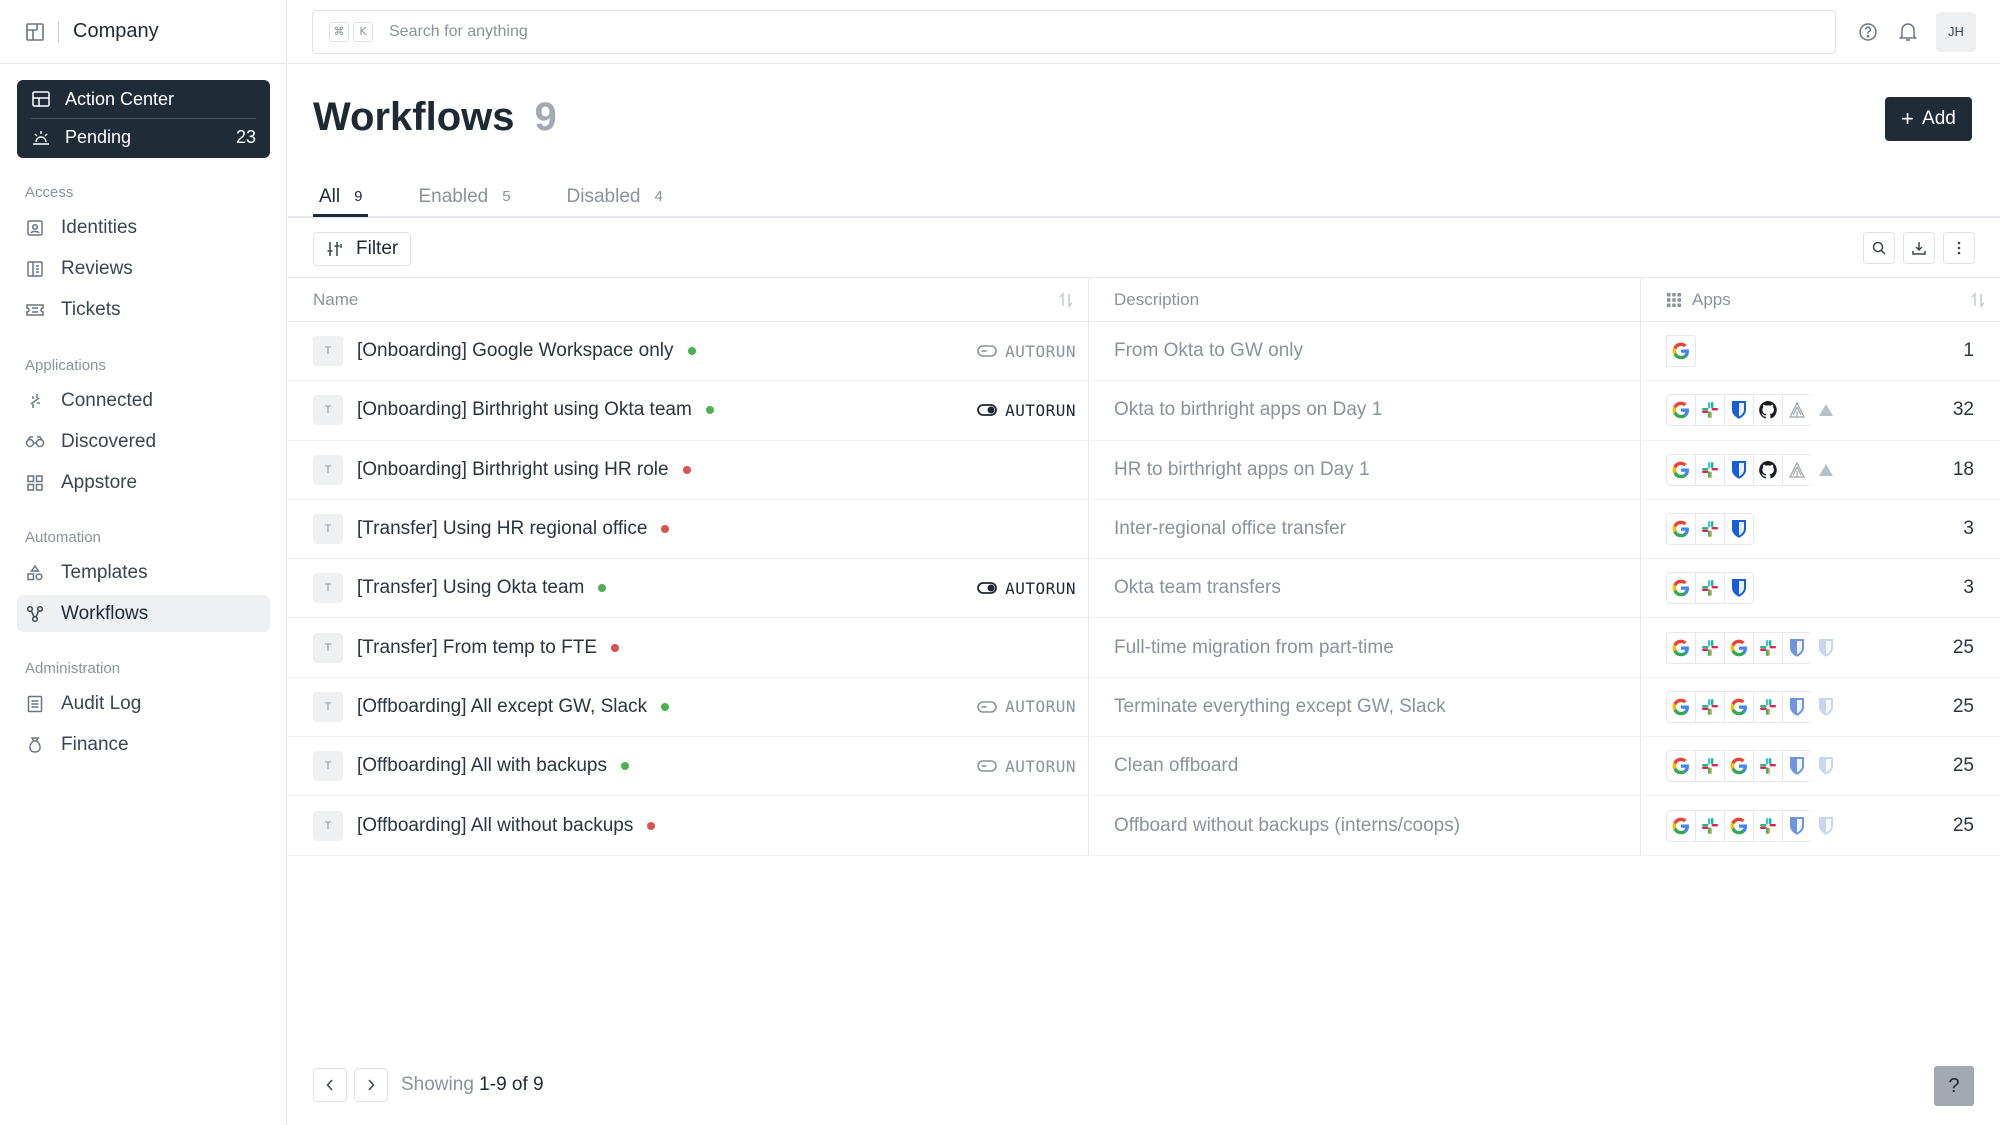 The width and height of the screenshot is (2000, 1125). I want to click on column-label: Description, so click(1157, 299).